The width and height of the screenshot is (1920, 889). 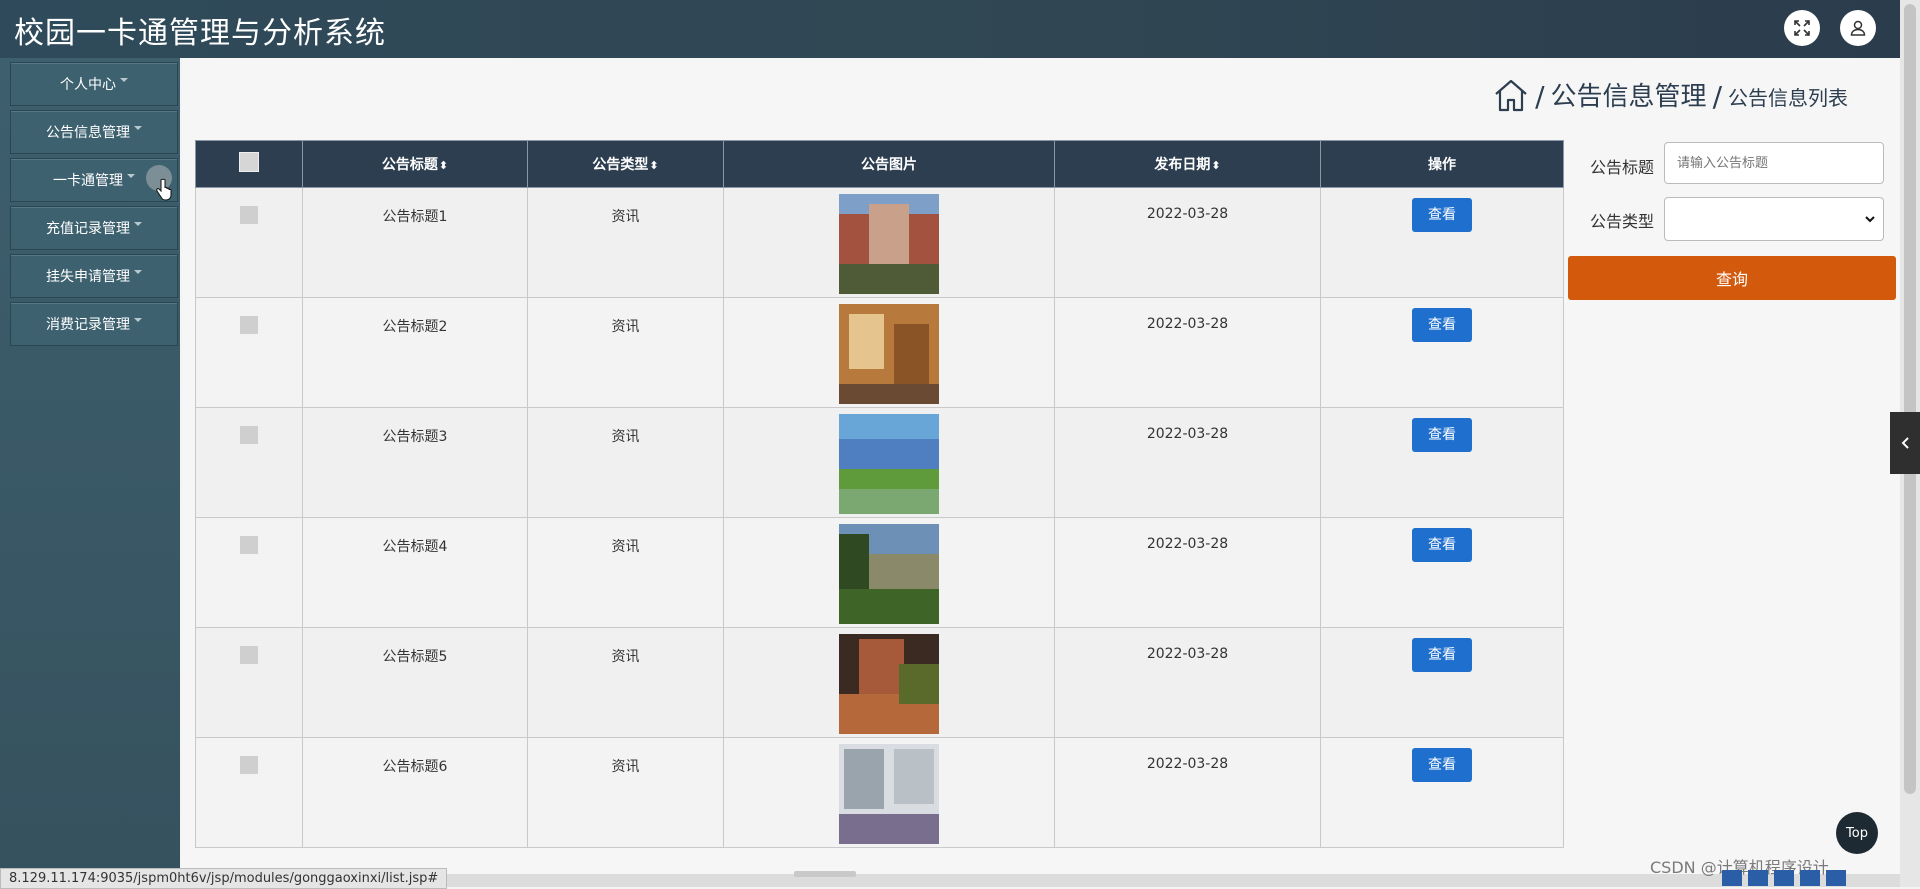 I want to click on sidebar-item-recharge-records: 充值记录管理, so click(x=94, y=228).